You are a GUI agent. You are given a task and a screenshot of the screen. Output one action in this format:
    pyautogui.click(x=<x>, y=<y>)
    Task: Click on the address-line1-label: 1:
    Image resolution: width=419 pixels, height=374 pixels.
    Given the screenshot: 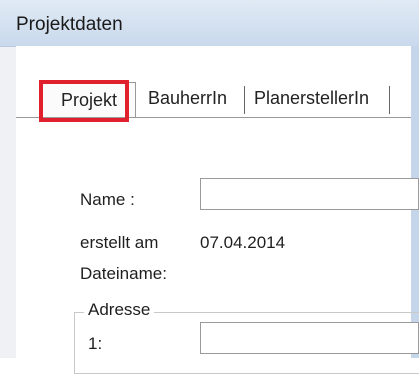 What is the action you would take?
    pyautogui.click(x=95, y=343)
    